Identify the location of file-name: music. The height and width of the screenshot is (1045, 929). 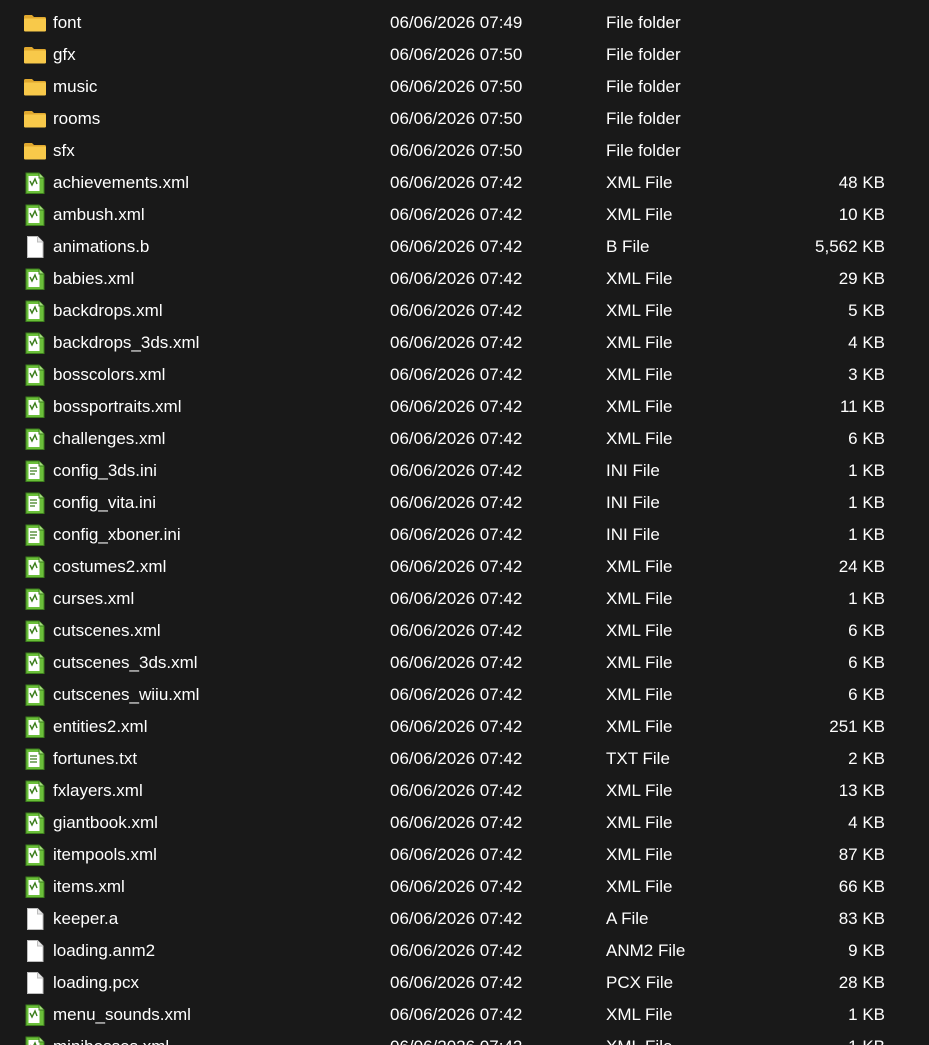
(75, 86).